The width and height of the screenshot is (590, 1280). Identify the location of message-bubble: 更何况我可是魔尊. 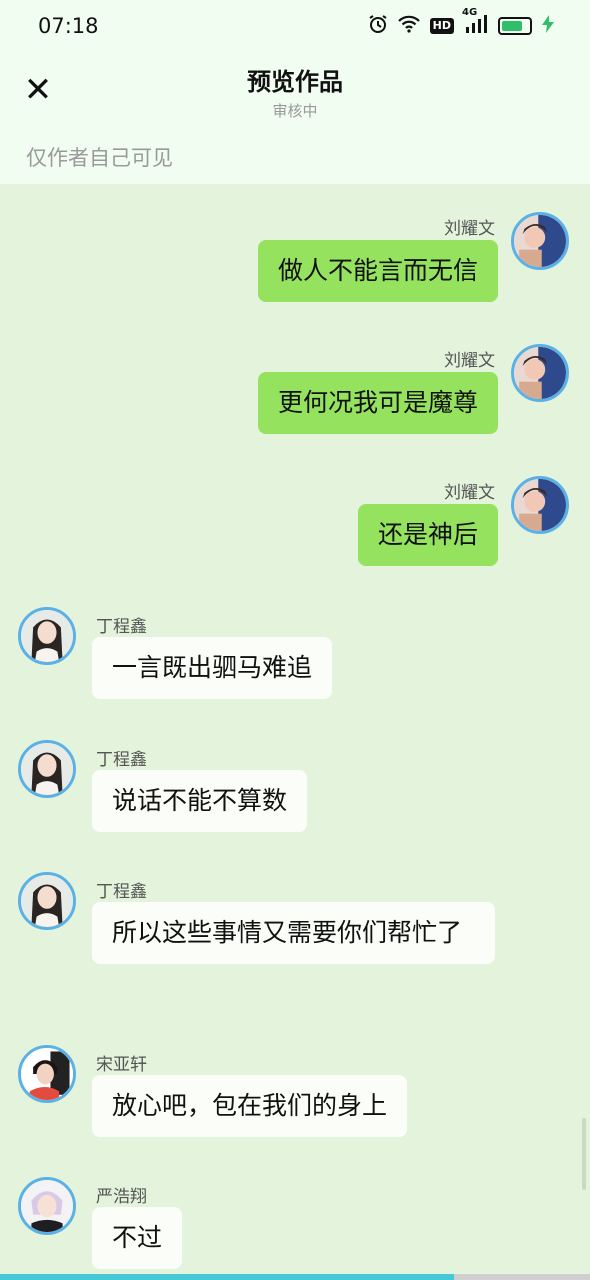
(377, 403).